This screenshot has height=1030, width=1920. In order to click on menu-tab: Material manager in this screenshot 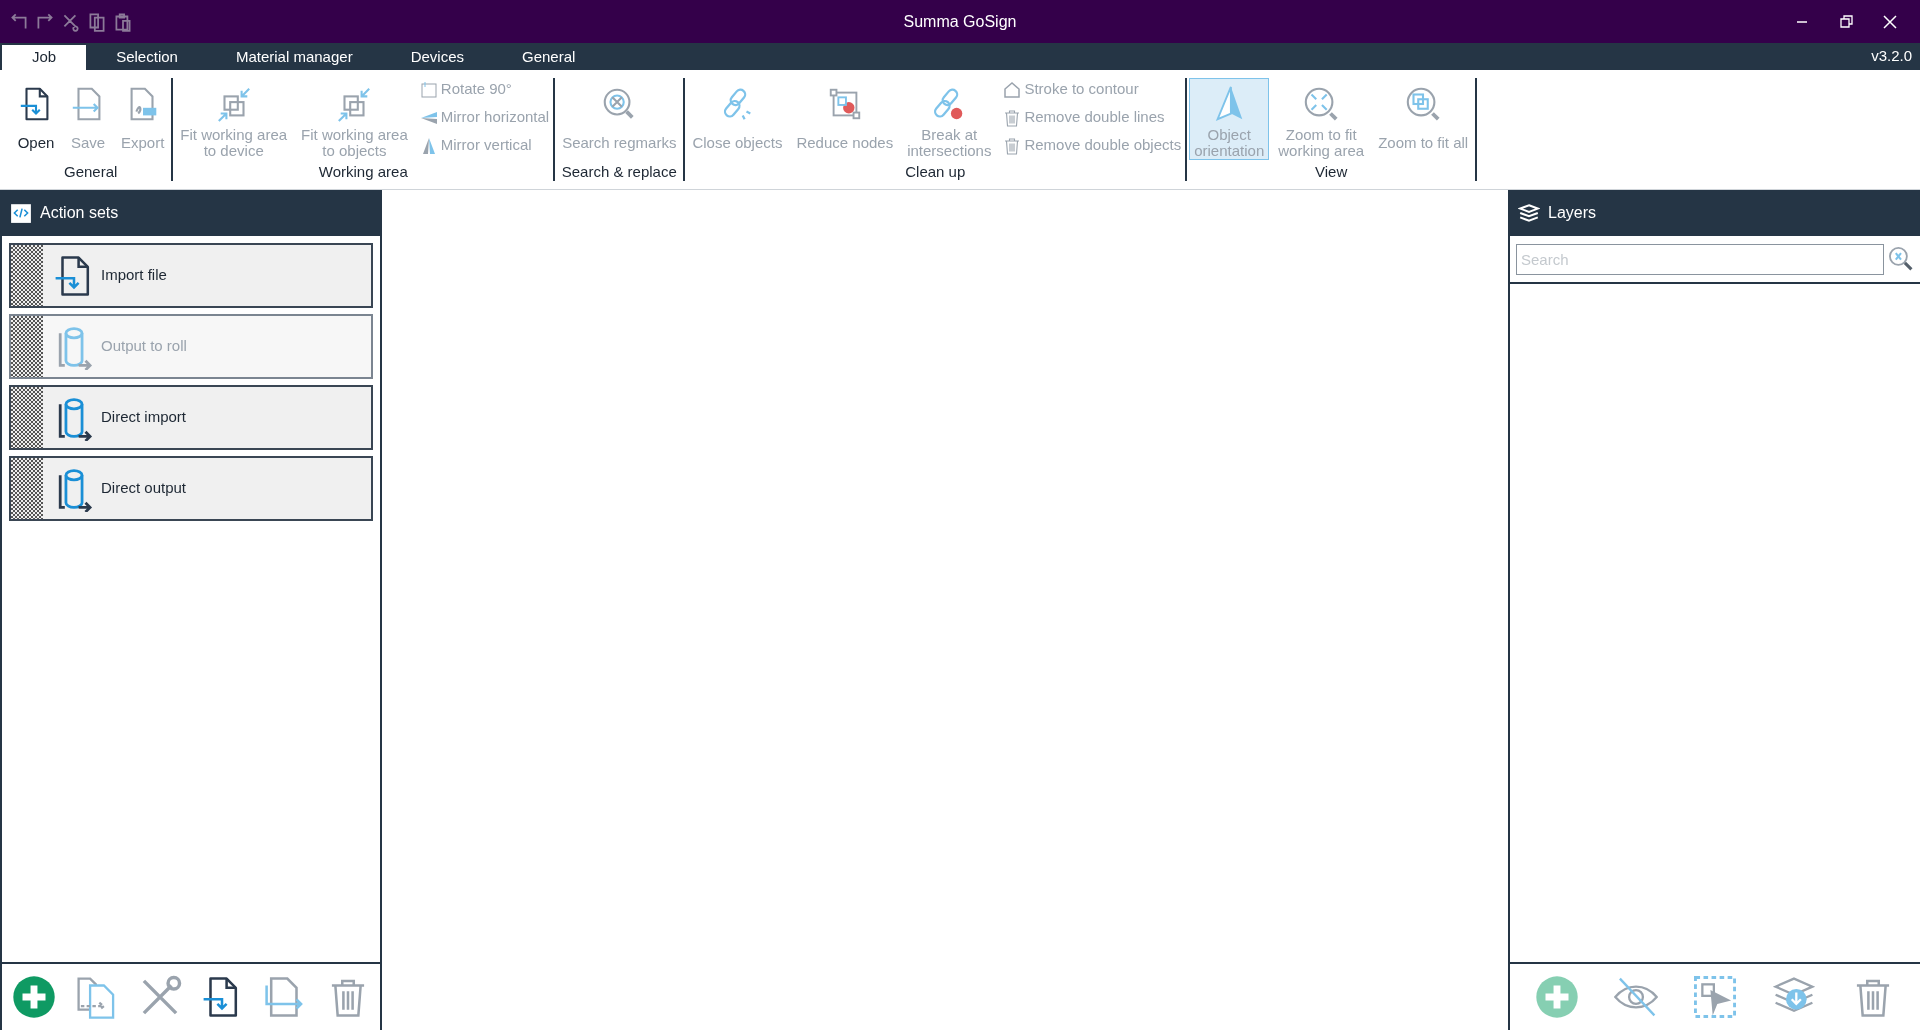, I will do `click(294, 57)`.